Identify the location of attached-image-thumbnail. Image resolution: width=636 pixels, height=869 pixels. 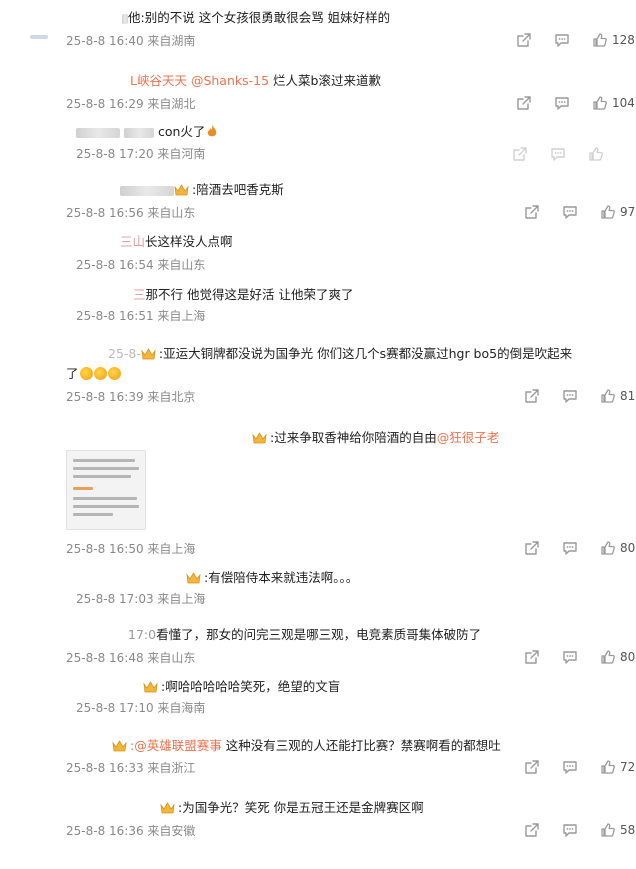
(106, 490).